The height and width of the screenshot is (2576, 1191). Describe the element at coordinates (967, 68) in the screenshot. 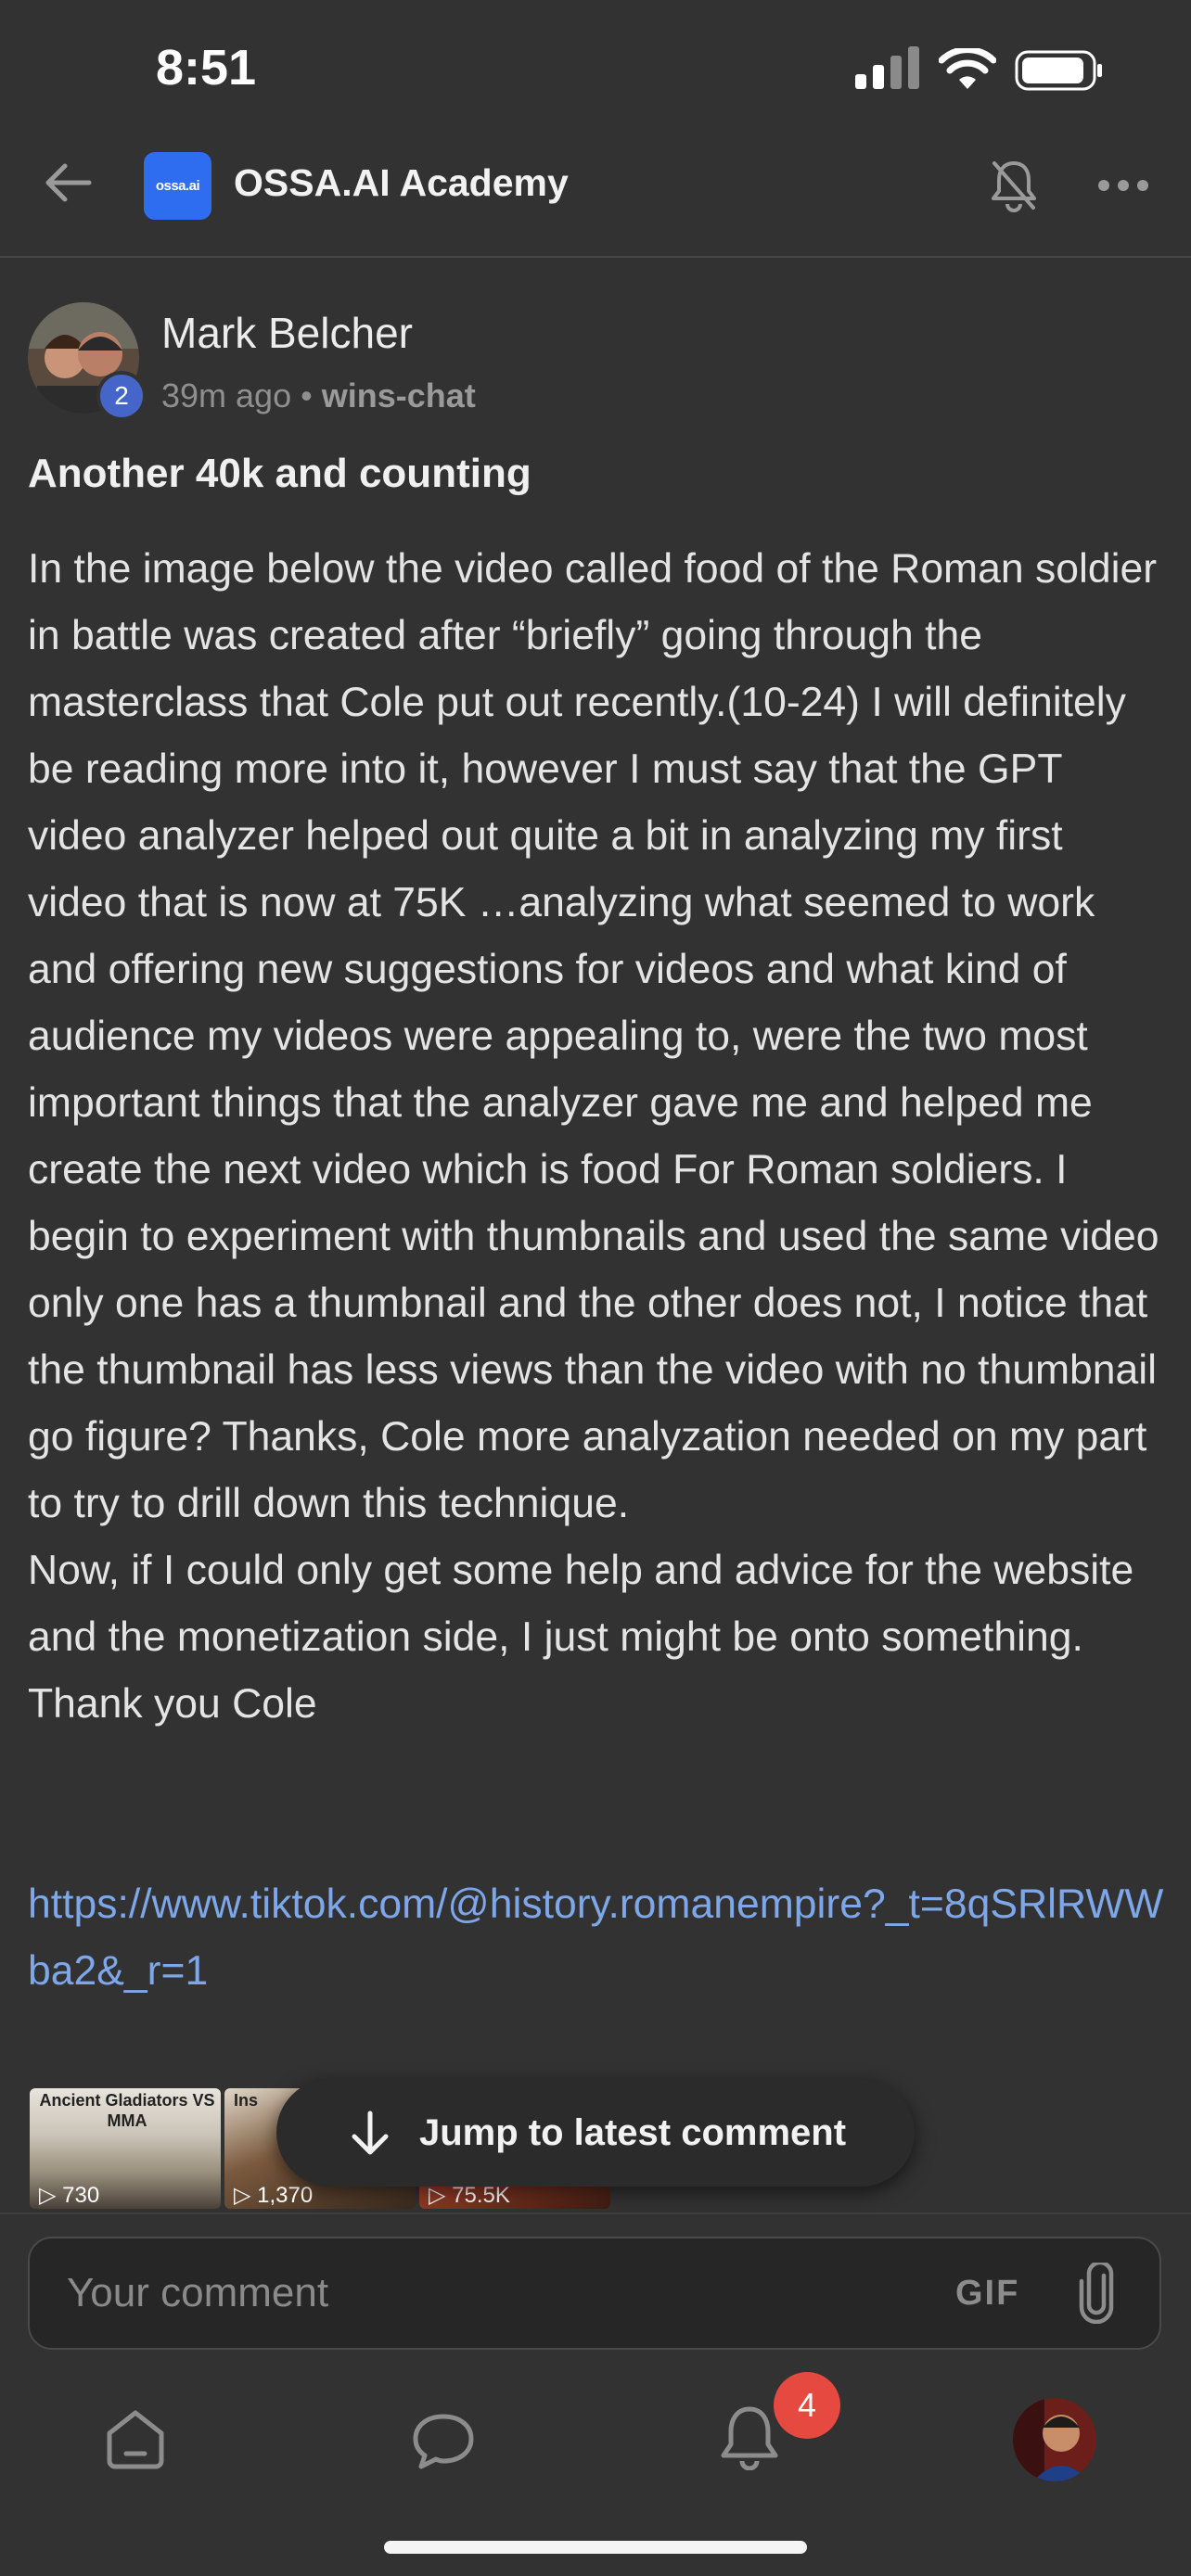

I see `wifi-icon` at that location.